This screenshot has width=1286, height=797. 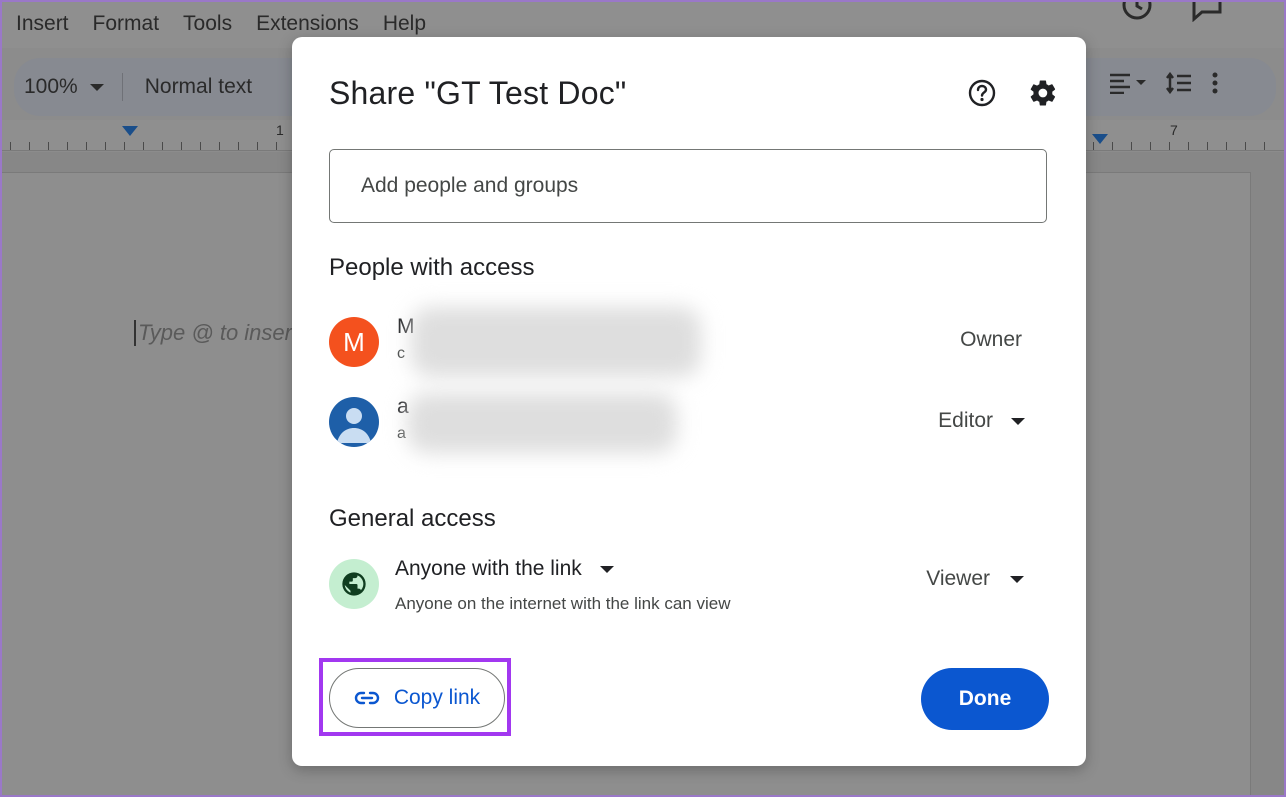 What do you see at coordinates (432, 267) in the screenshot?
I see `people-section-title: People with access` at bounding box center [432, 267].